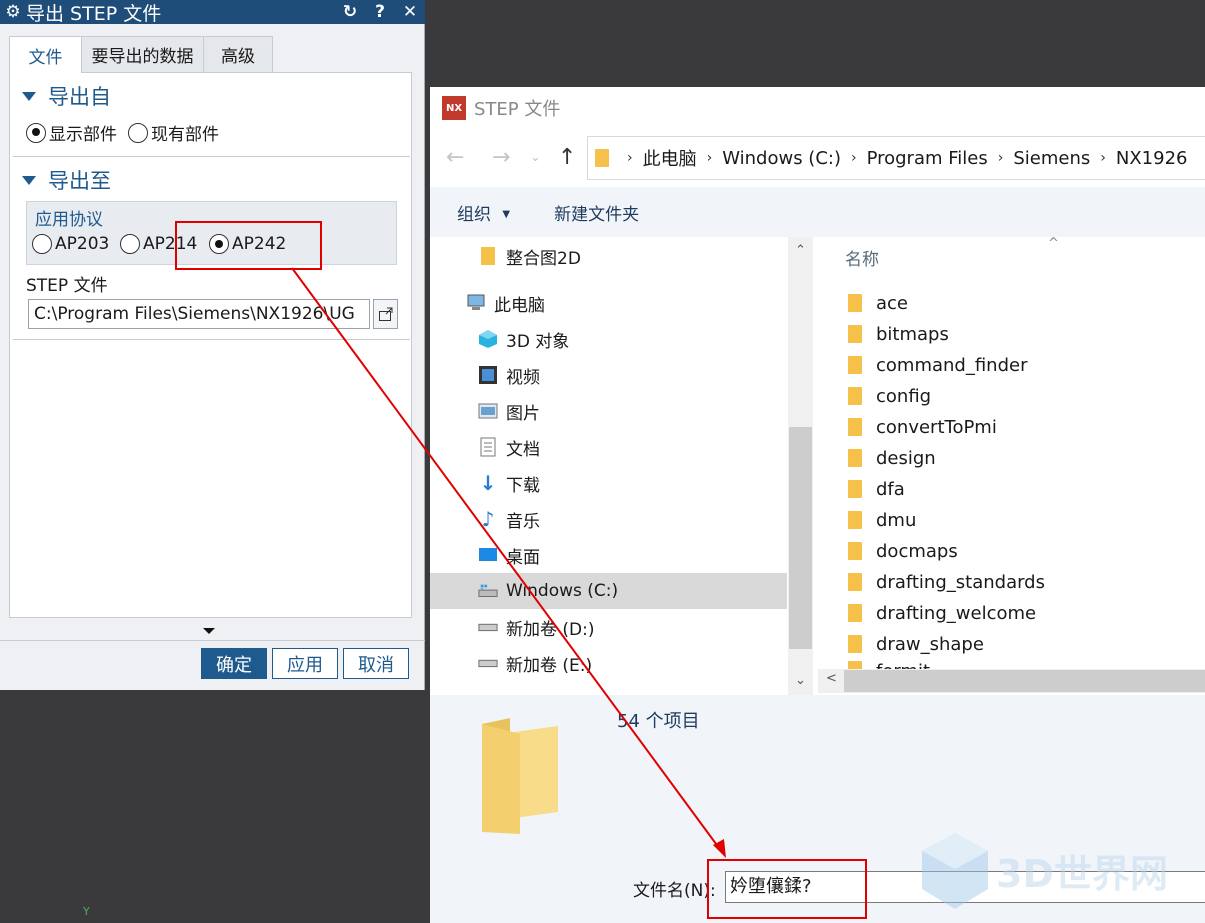 Image resolution: width=1205 pixels, height=923 pixels. Describe the element at coordinates (483, 212) in the screenshot. I see `organize-button: 组织 ▼` at that location.